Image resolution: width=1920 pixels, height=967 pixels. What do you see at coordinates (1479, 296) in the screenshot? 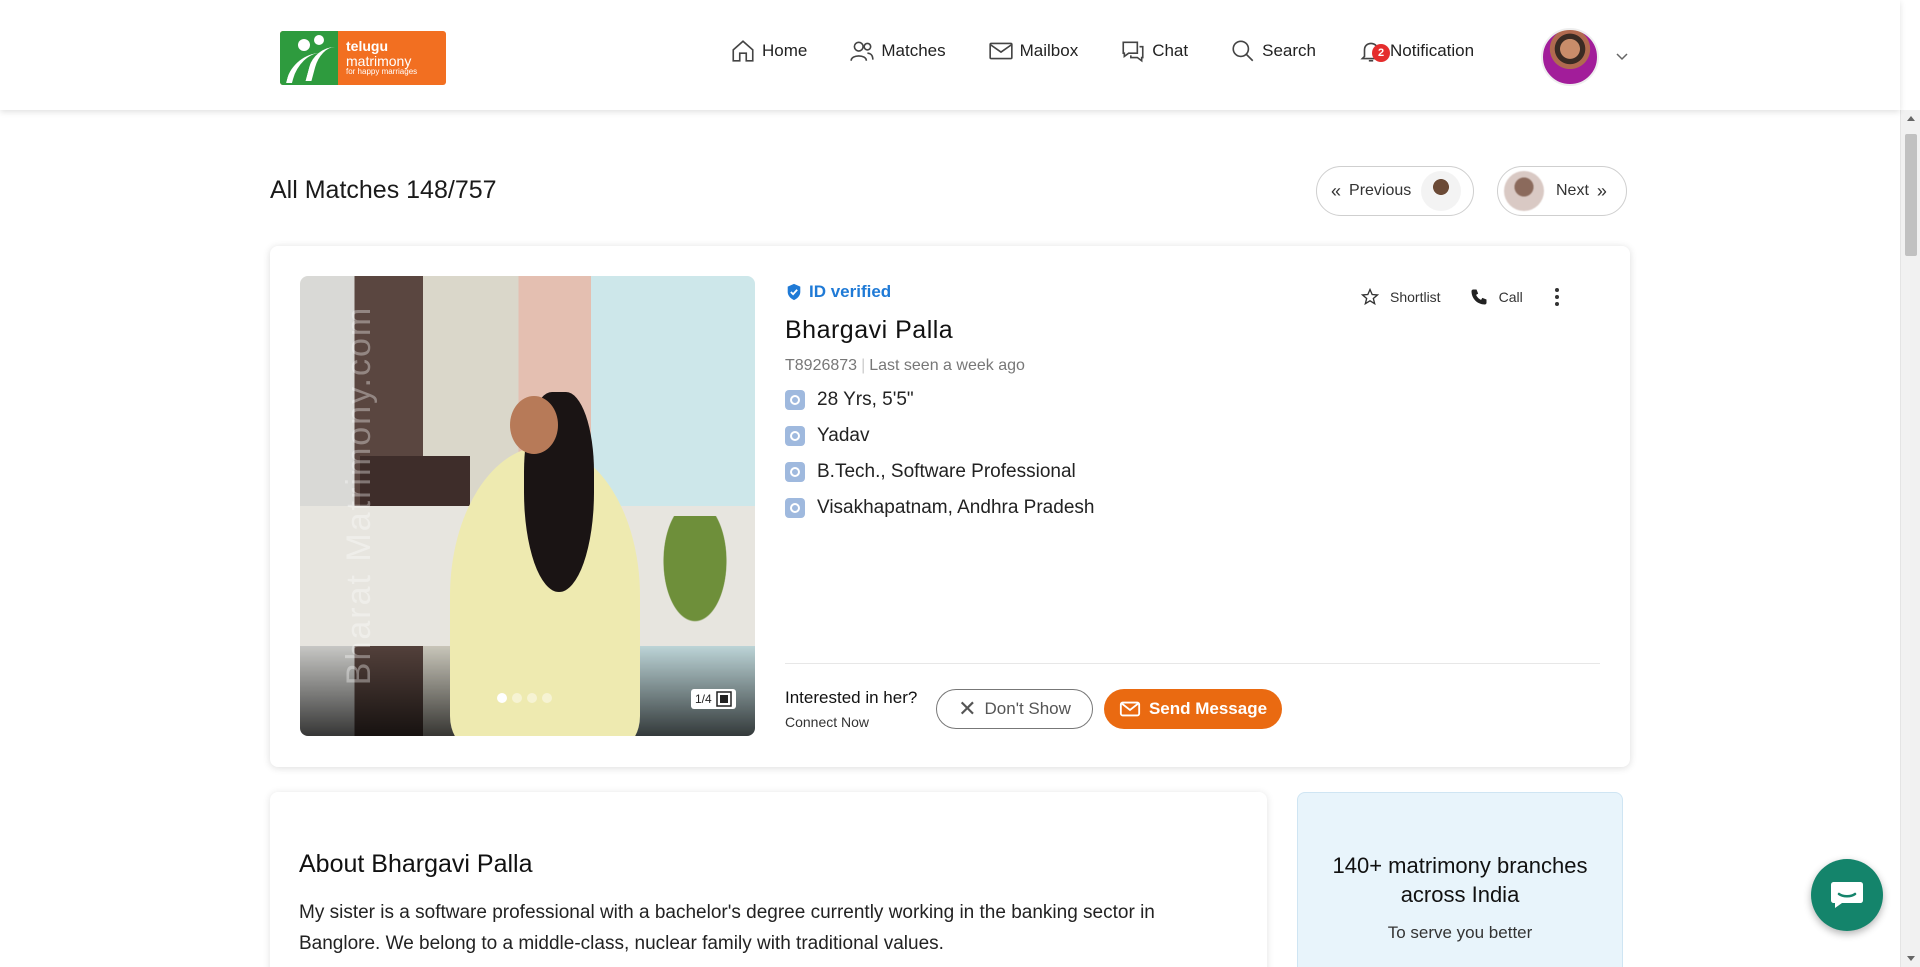
I see `phone-icon` at bounding box center [1479, 296].